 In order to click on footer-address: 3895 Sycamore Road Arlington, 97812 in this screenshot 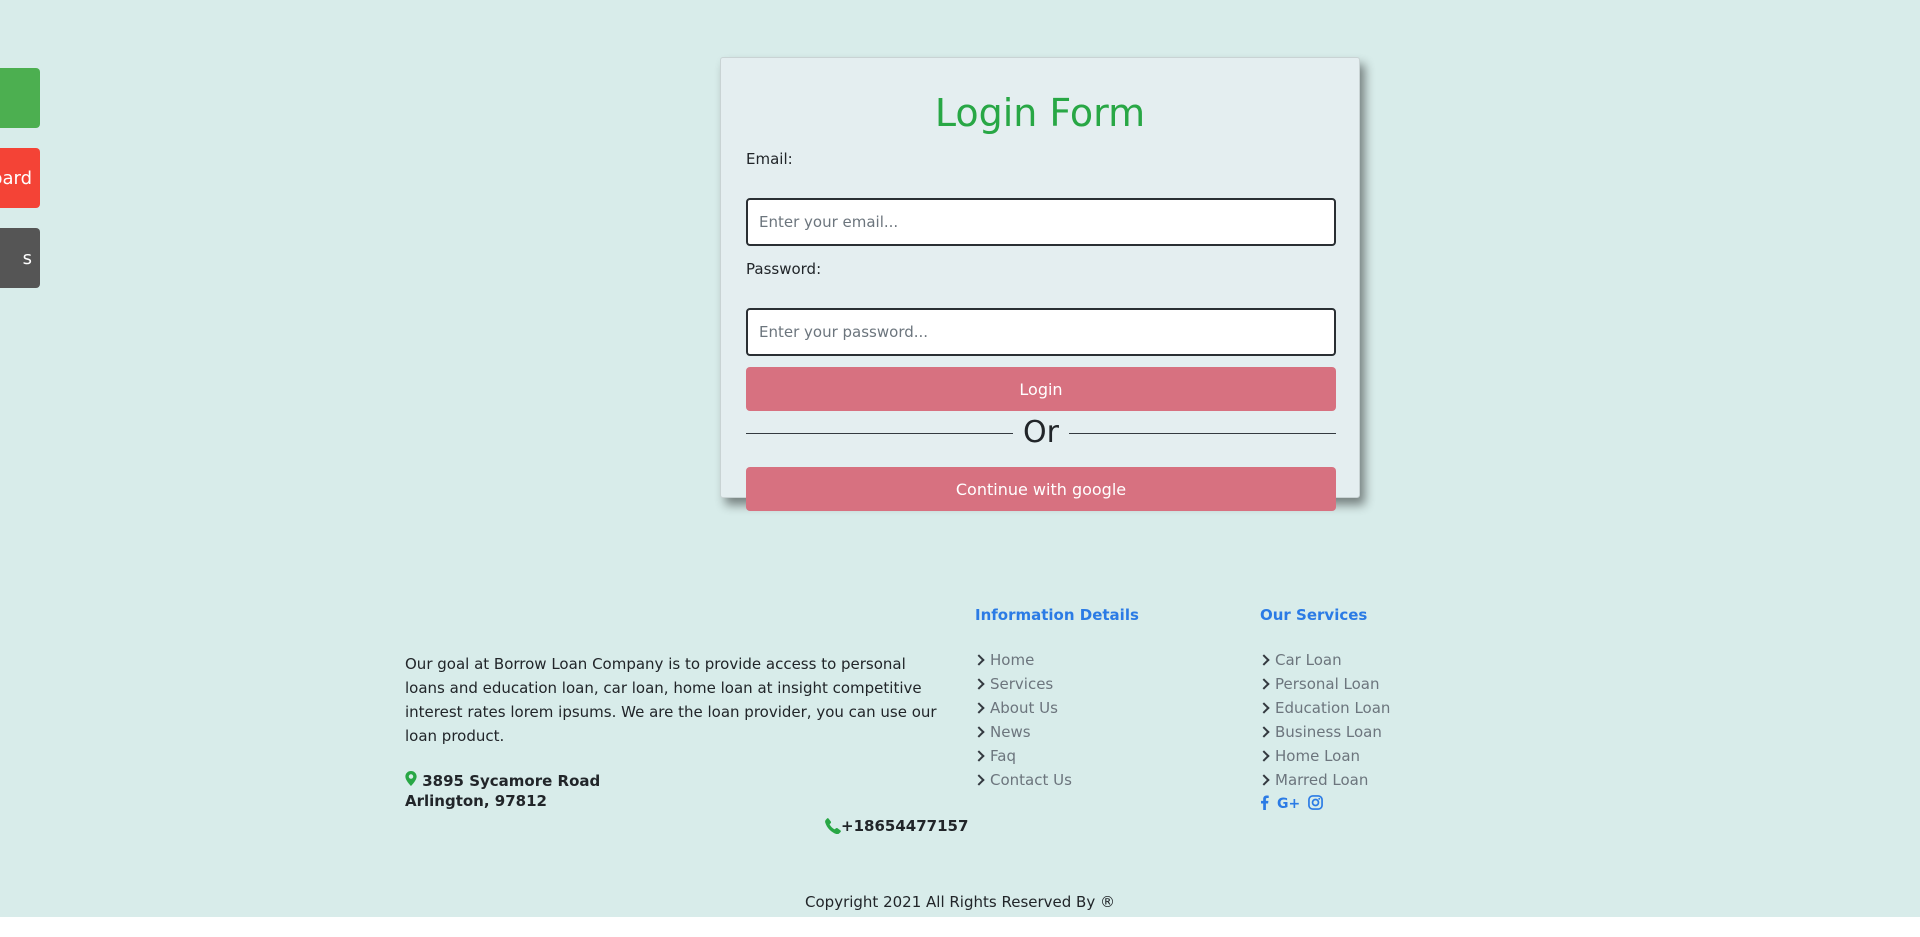, I will do `click(535, 791)`.